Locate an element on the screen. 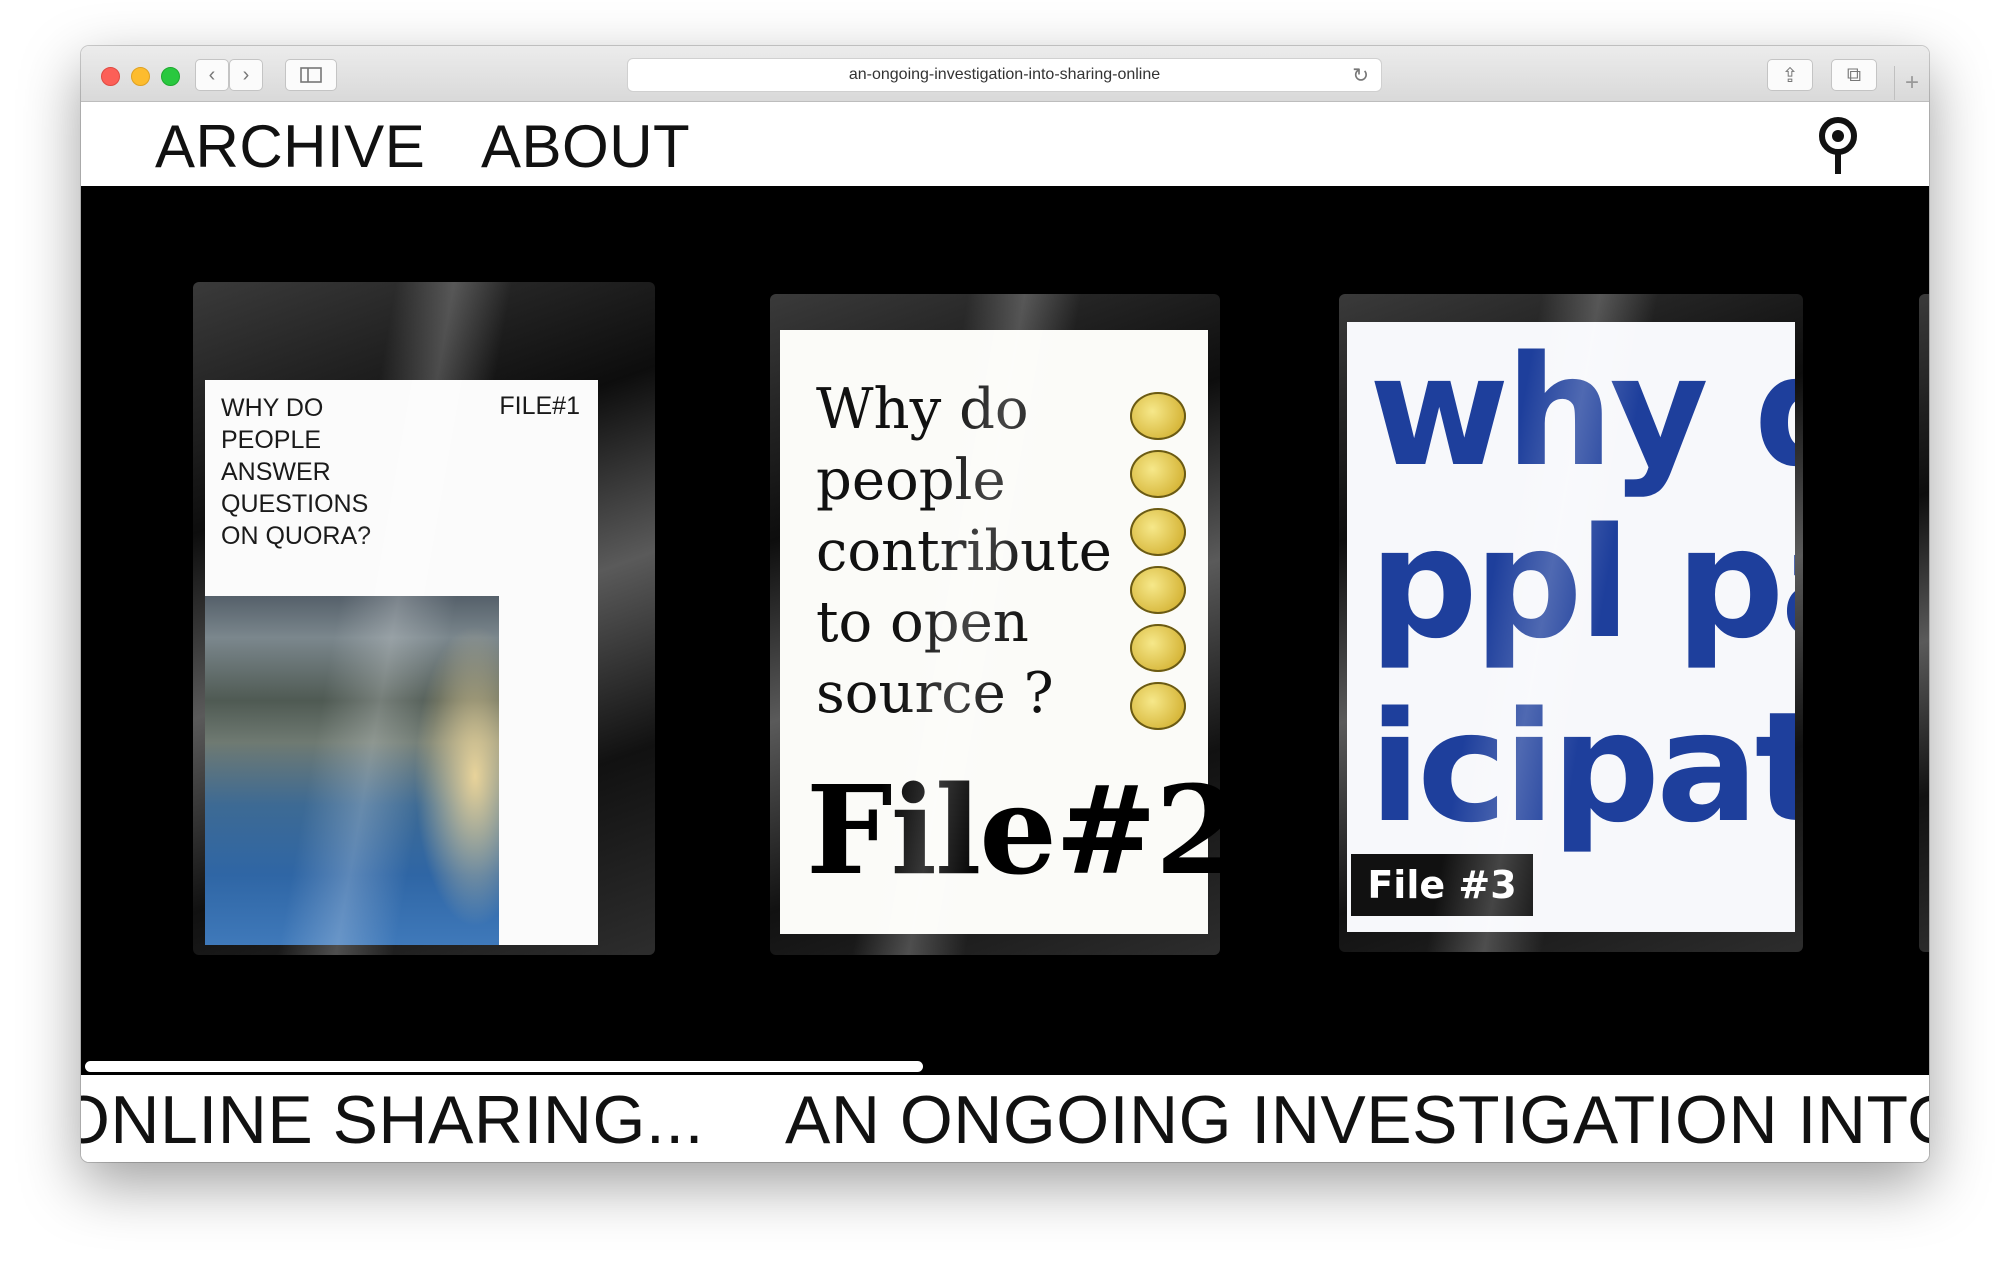  file-card-4-partial is located at coordinates (1924, 623).